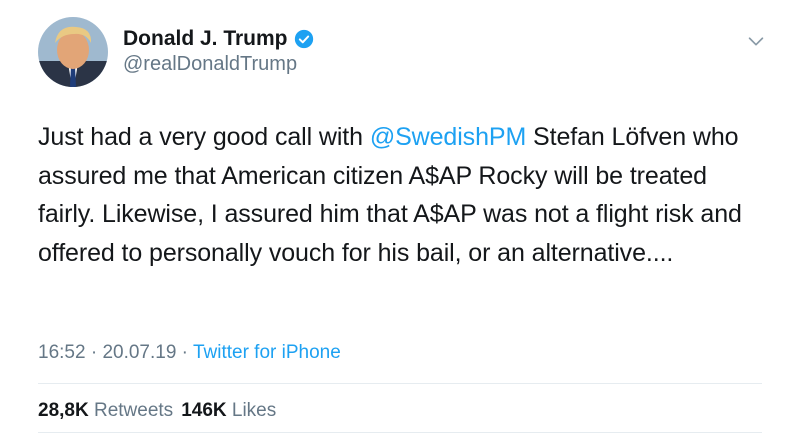  What do you see at coordinates (133, 410) in the screenshot?
I see `retweets-label: Retweets` at bounding box center [133, 410].